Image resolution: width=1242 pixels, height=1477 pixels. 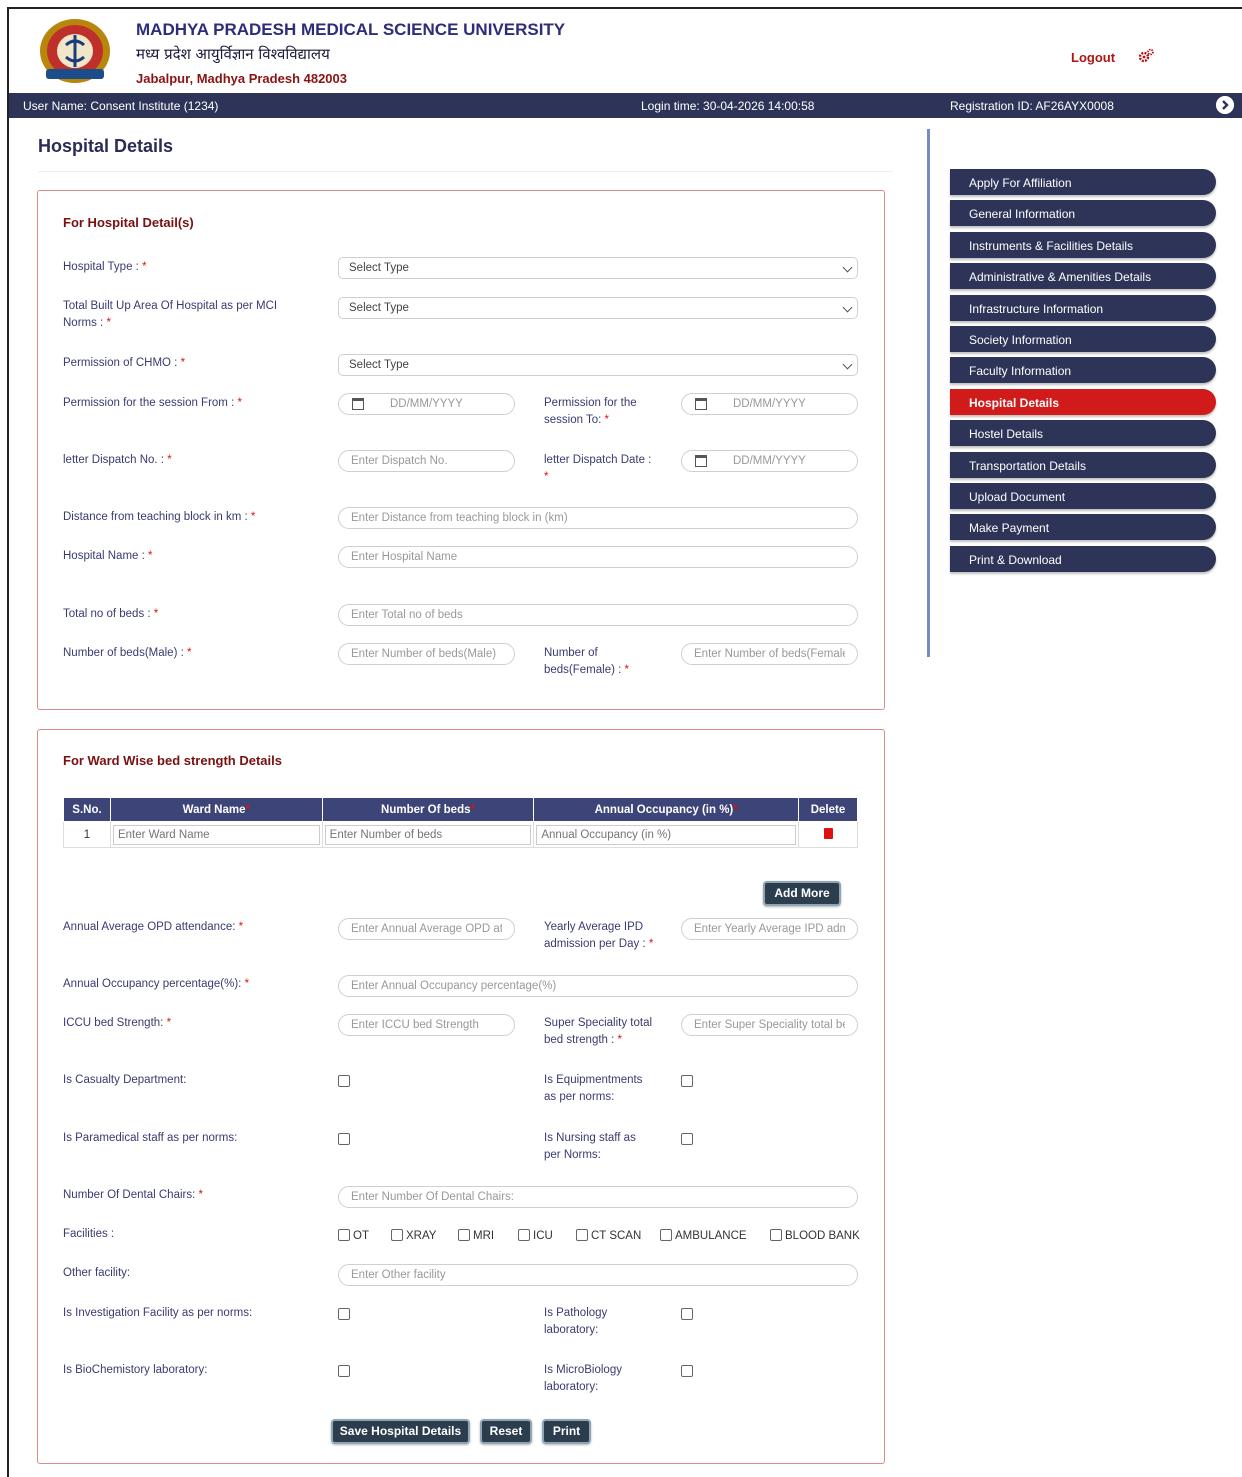 What do you see at coordinates (506, 1431) in the screenshot?
I see `reset-button: Reset` at bounding box center [506, 1431].